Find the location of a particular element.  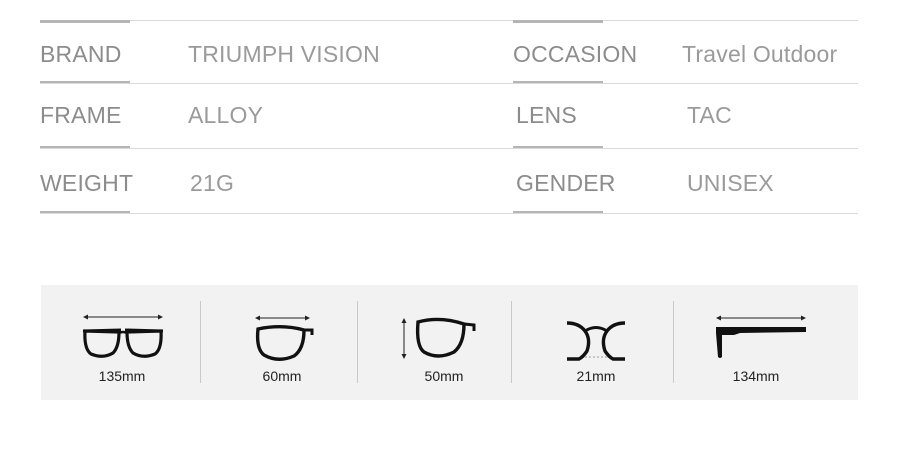

bridge-width-icon is located at coordinates (596, 341).